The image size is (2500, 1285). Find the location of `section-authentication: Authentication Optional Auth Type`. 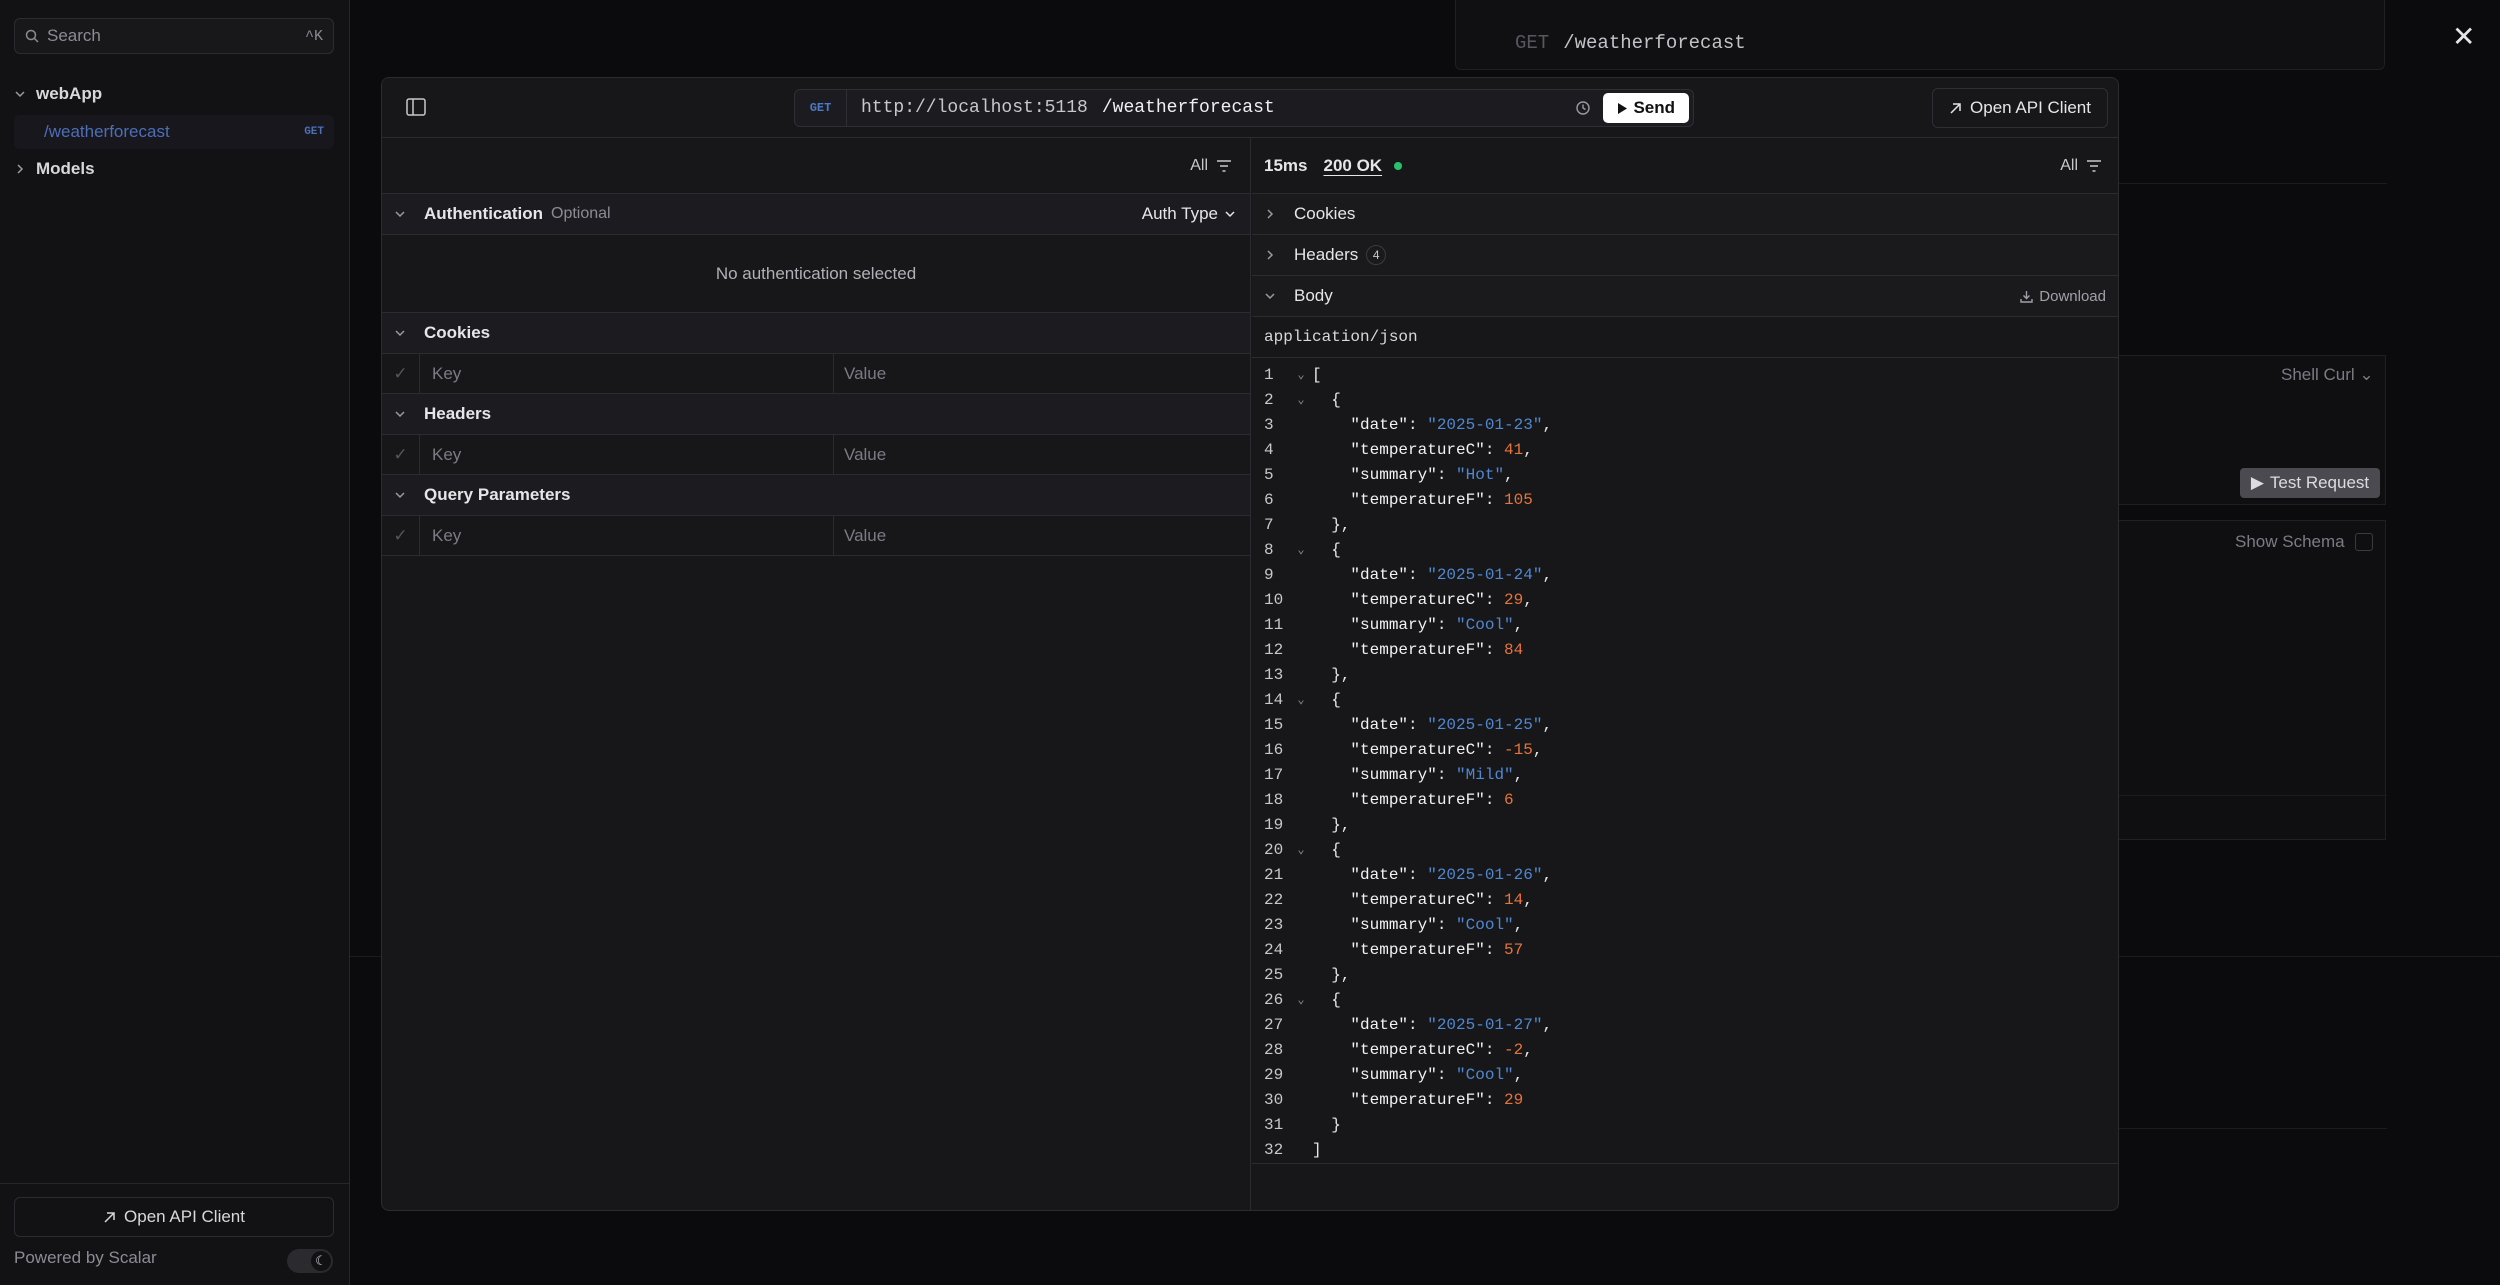

section-authentication: Authentication Optional Auth Type is located at coordinates (816, 214).